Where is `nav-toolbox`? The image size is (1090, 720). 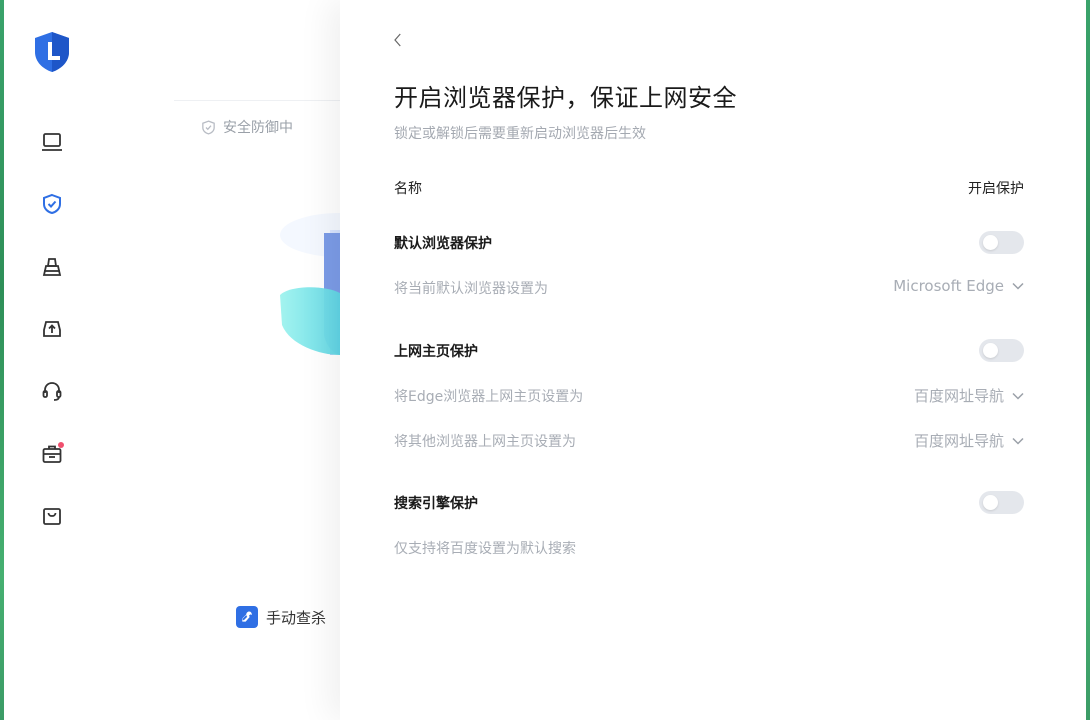 nav-toolbox is located at coordinates (52, 454).